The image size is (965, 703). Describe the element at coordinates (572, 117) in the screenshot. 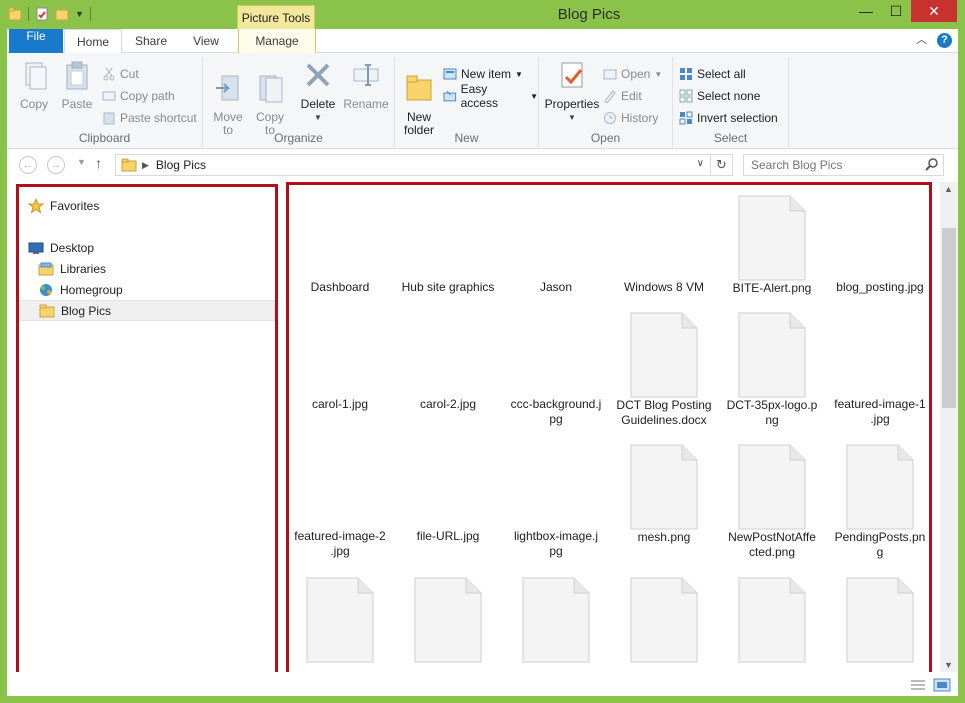

I see `properties-dropdown-icon: ▼` at that location.